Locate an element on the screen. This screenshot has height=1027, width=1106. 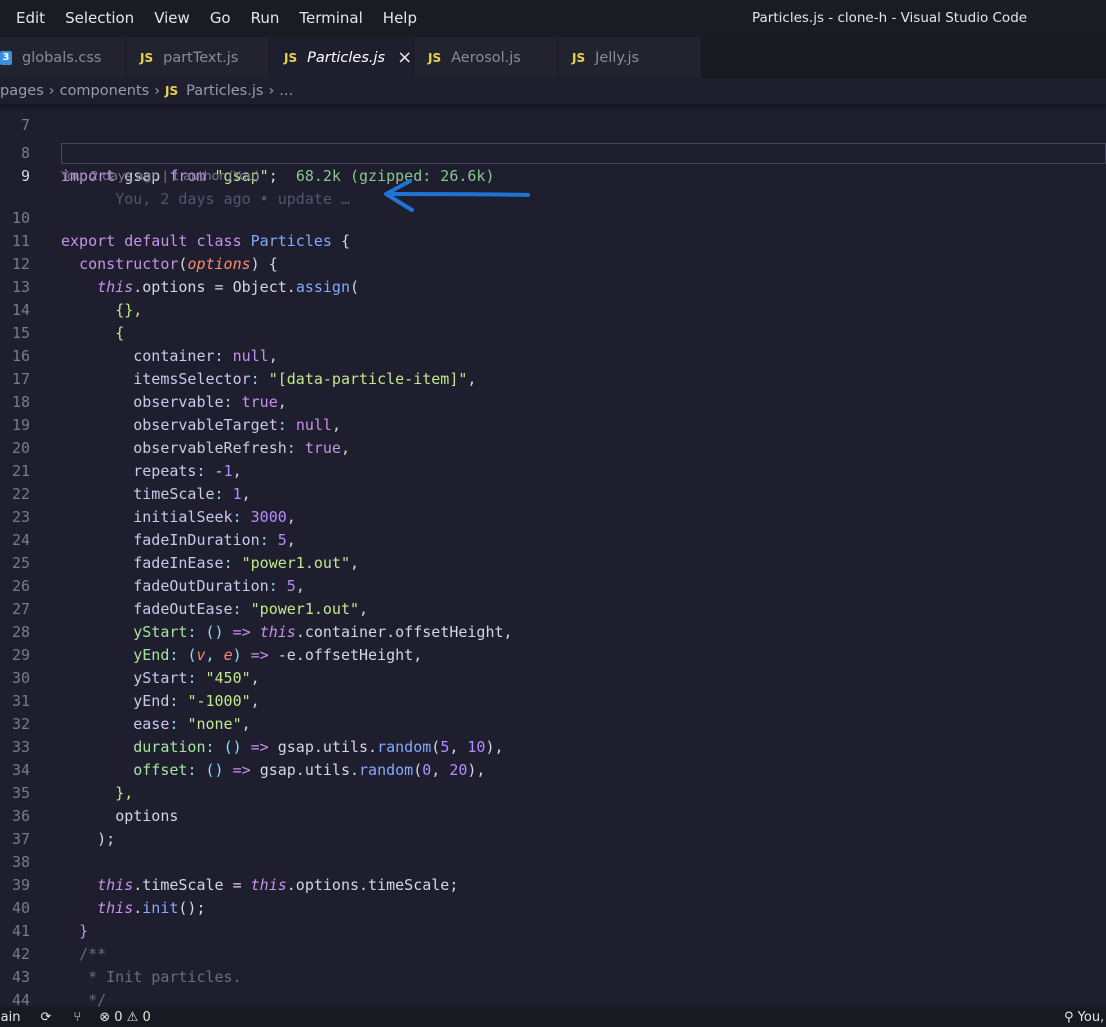
code-line: 30 yEnd: "-1000", is located at coordinates (135, 689).